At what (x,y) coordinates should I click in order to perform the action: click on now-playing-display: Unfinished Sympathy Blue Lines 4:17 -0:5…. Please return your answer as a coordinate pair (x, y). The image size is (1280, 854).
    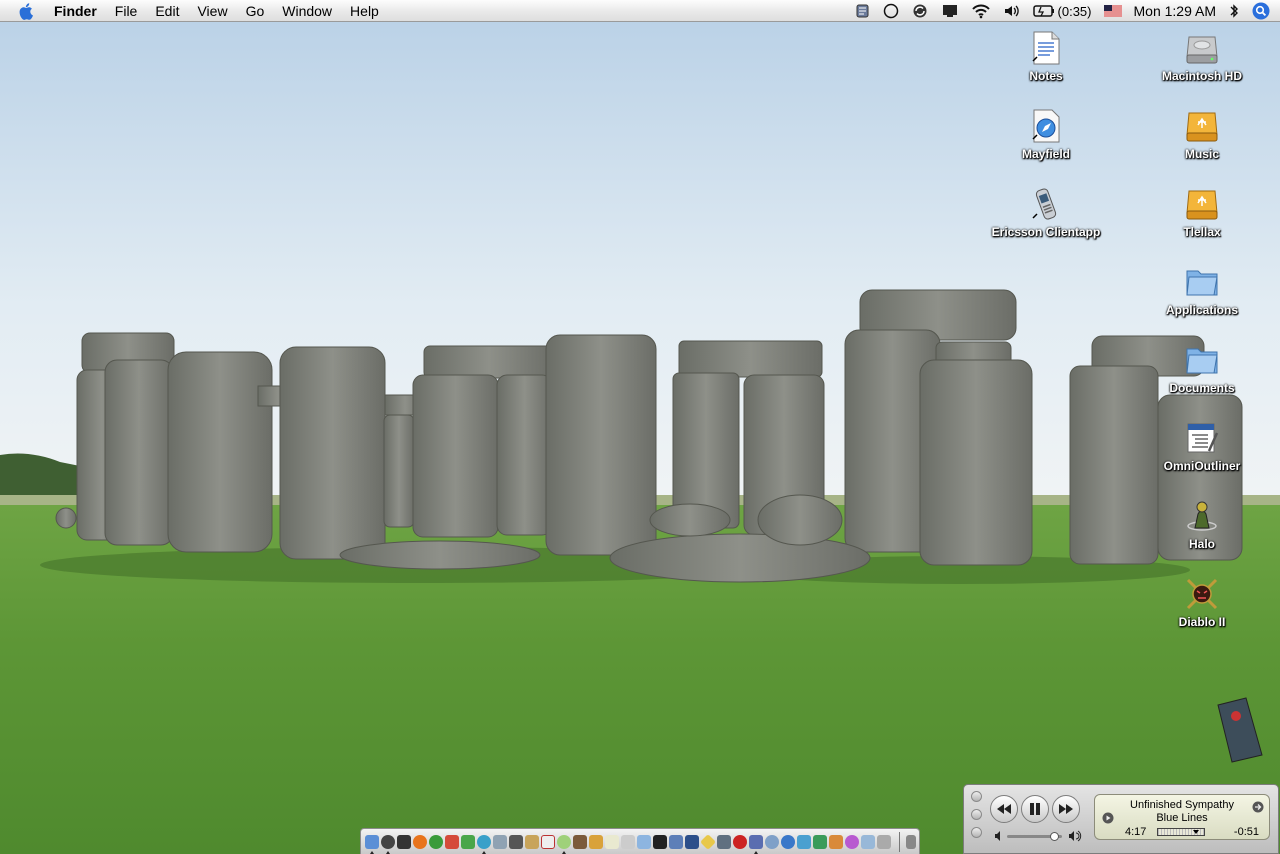
    Looking at the image, I should click on (1182, 817).